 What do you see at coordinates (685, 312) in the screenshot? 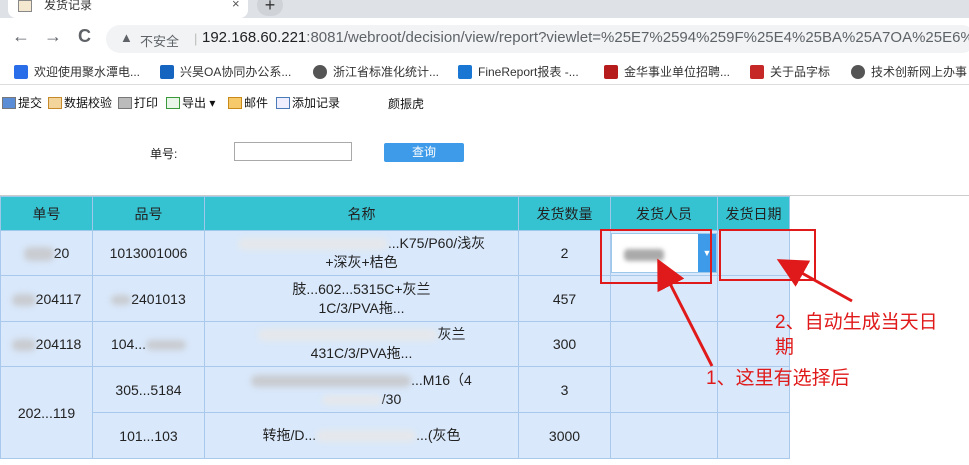
I see `arrow-to-shipper-icon` at bounding box center [685, 312].